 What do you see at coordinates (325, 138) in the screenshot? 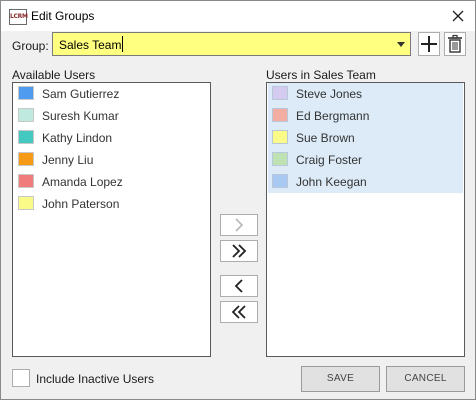
I see `user-name: Sue Brown` at bounding box center [325, 138].